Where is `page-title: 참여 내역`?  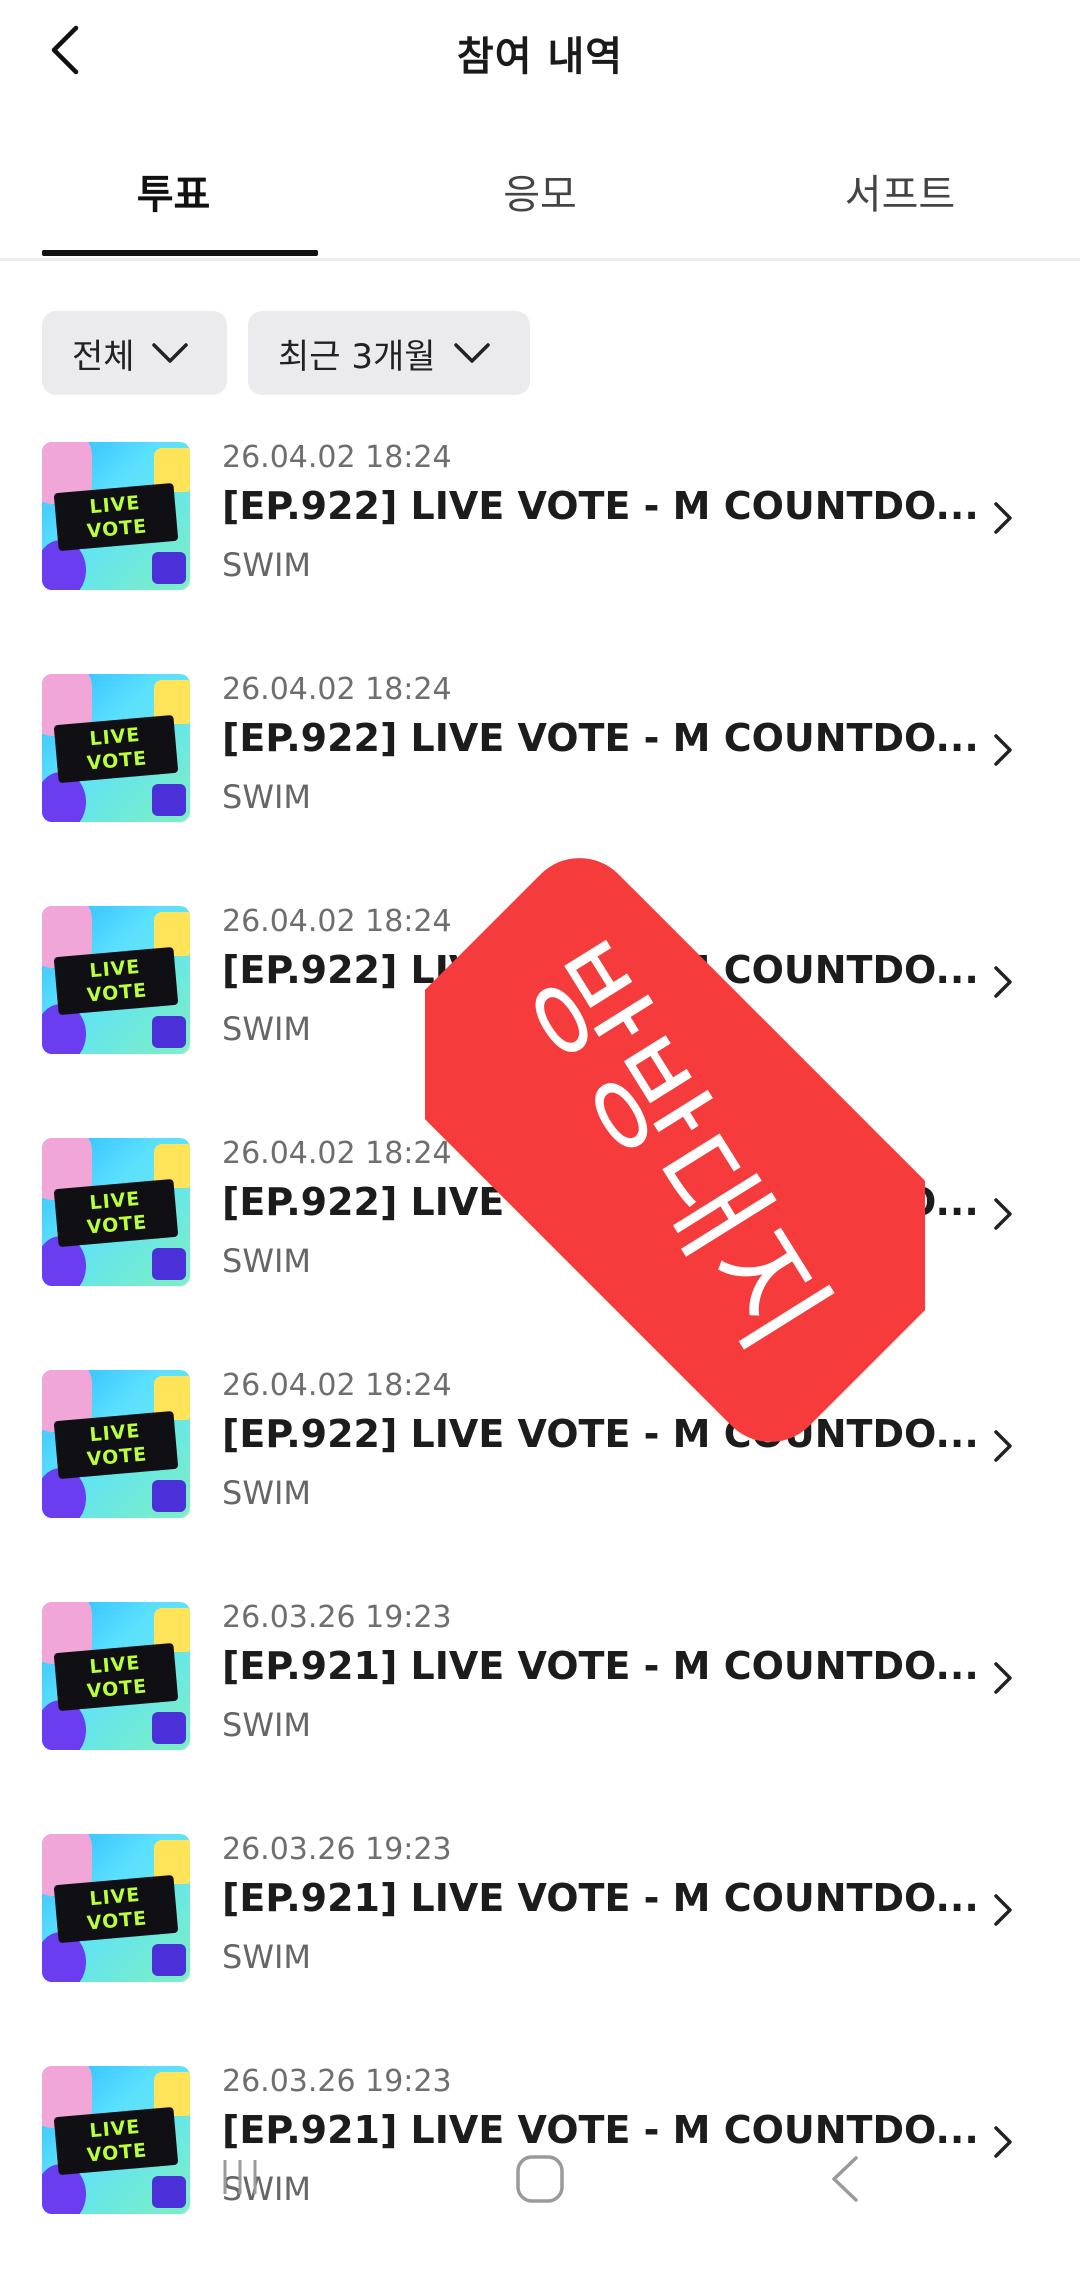 page-title: 참여 내역 is located at coordinates (540, 57).